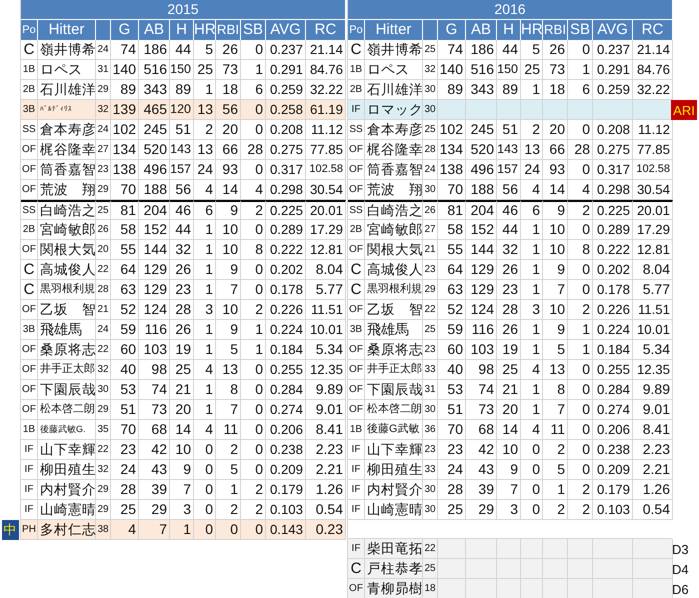  I want to click on player-name: 山崎憲晴, so click(394, 510).